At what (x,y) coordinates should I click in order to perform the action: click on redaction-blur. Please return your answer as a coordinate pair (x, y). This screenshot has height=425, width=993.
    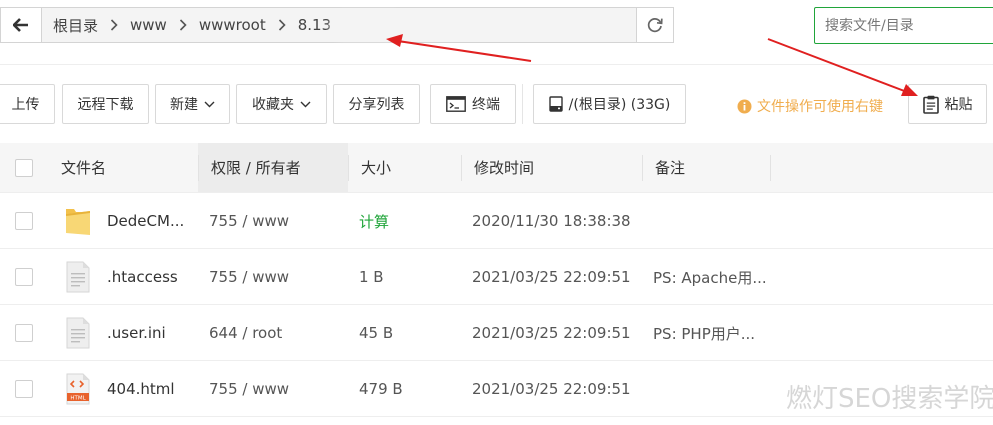
    Looking at the image, I should click on (368, 26).